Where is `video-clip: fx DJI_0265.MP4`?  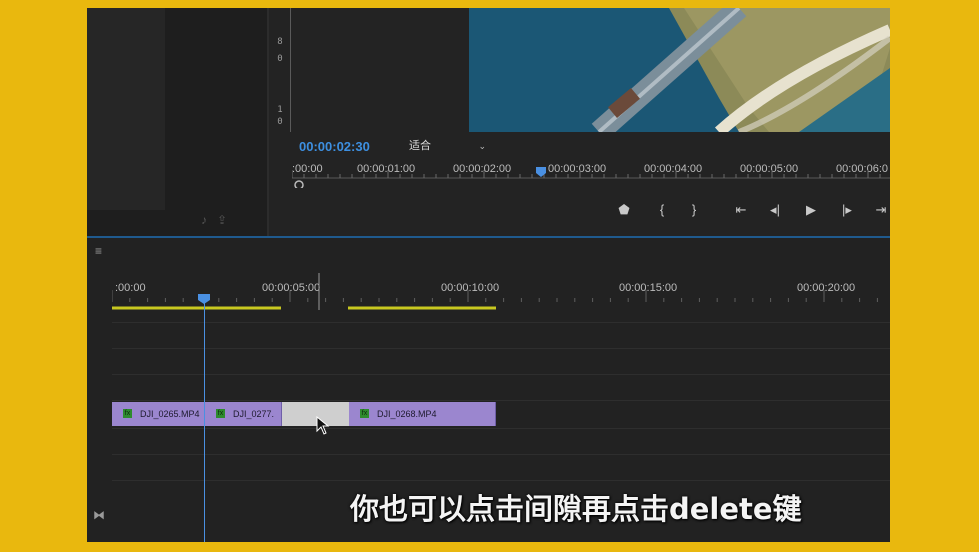
video-clip: fx DJI_0265.MP4 is located at coordinates (158, 414).